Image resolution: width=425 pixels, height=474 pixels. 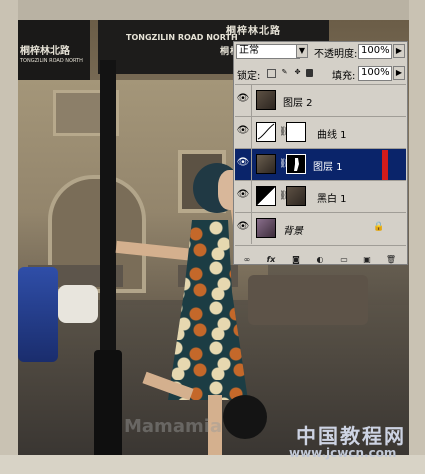 I want to click on lock-transparent-pixels-icon, so click(x=271, y=73).